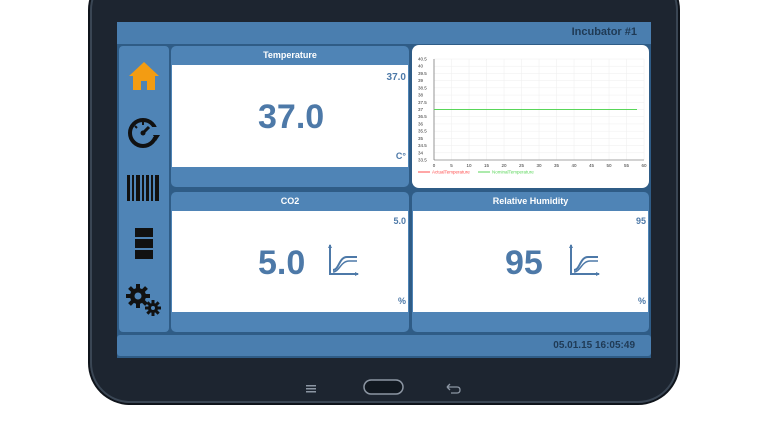 This screenshot has width=768, height=432. I want to click on co2-value: 5.0, so click(282, 263).